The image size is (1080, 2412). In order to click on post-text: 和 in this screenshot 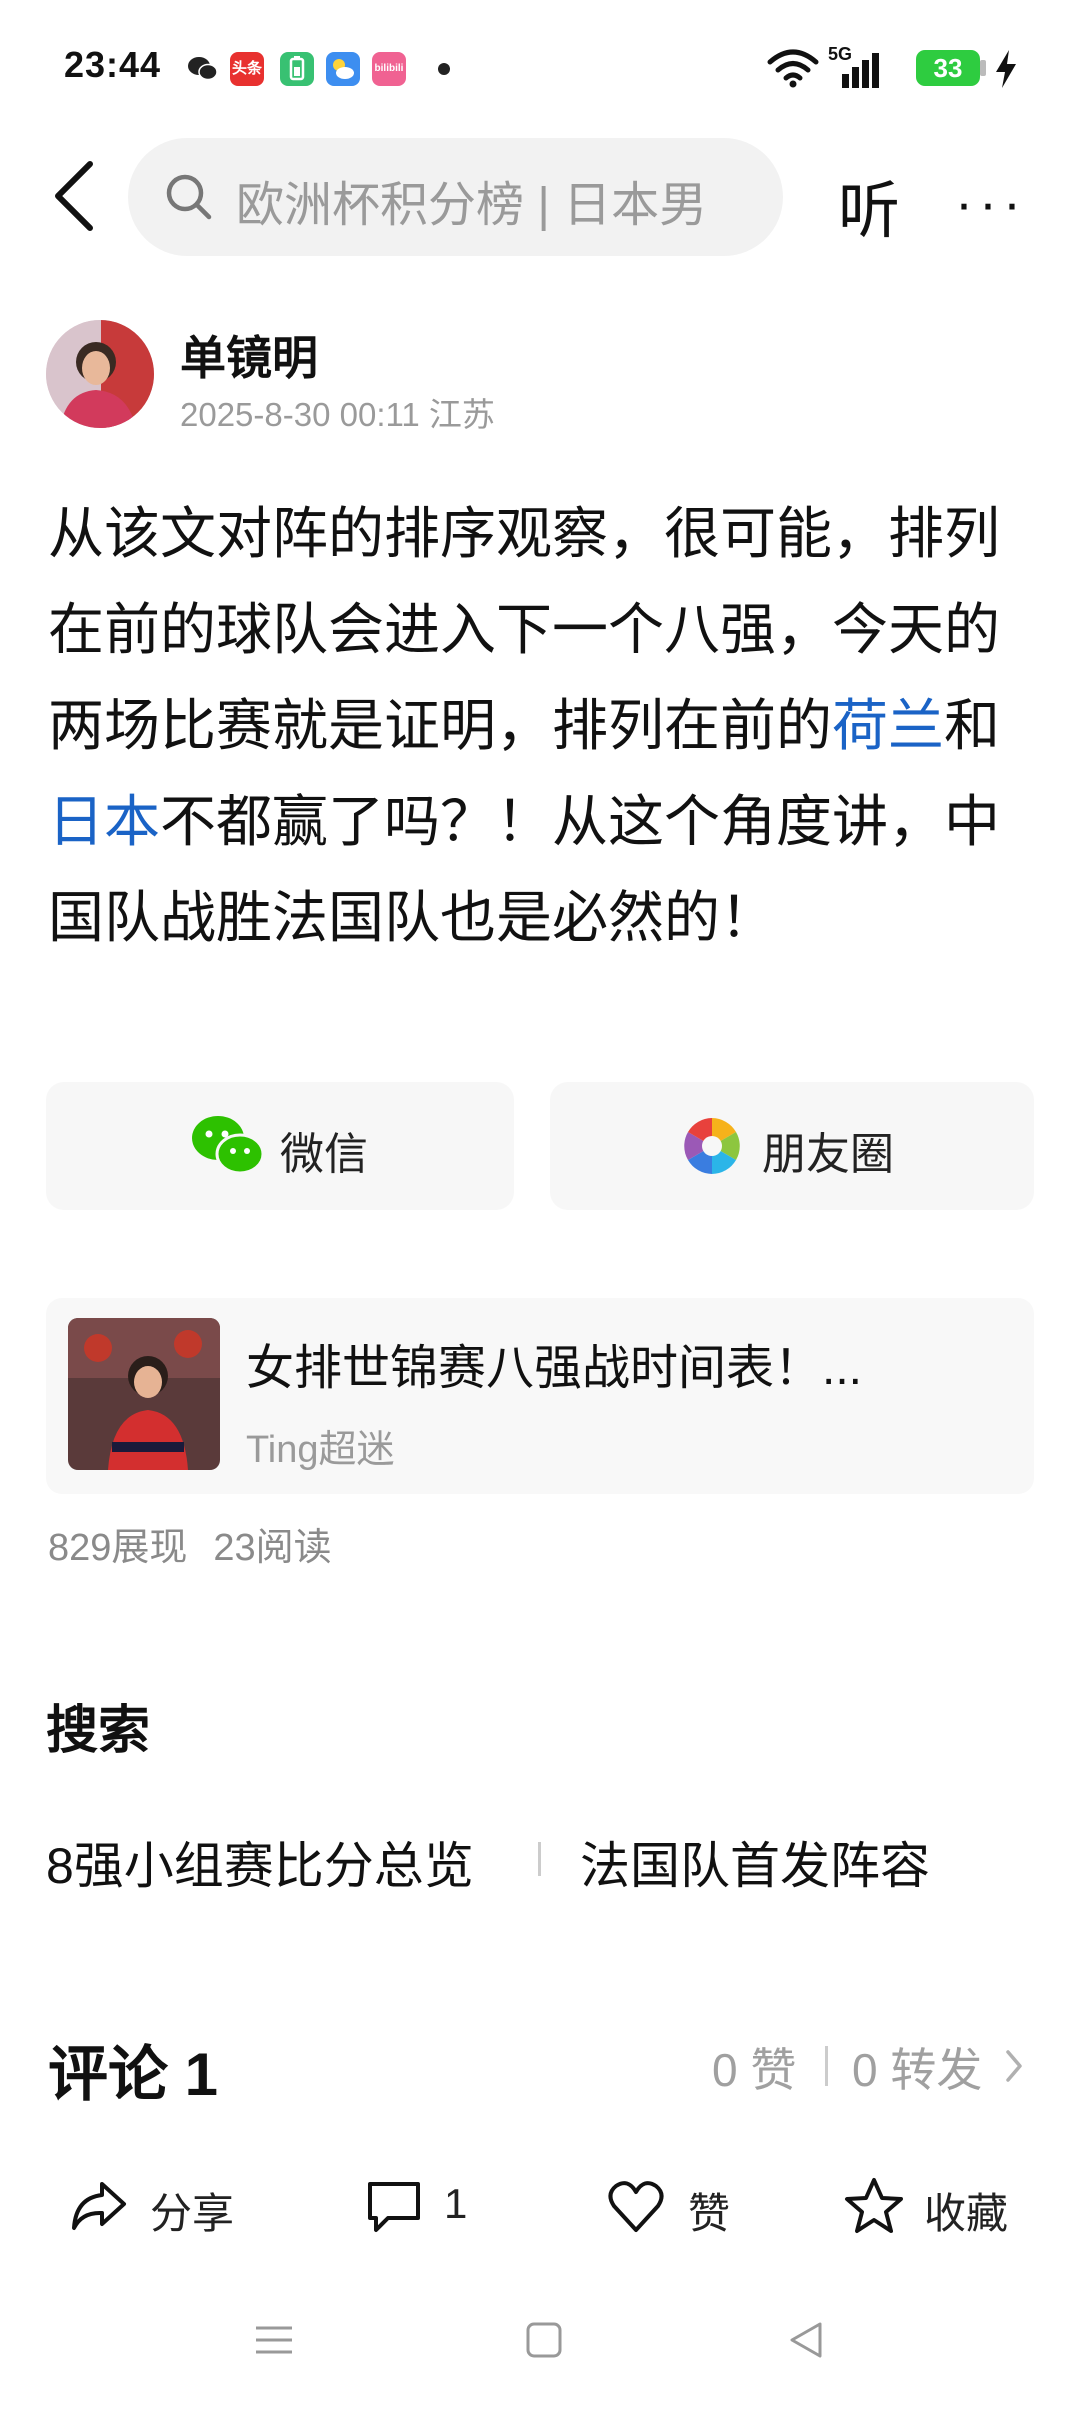, I will do `click(972, 725)`.